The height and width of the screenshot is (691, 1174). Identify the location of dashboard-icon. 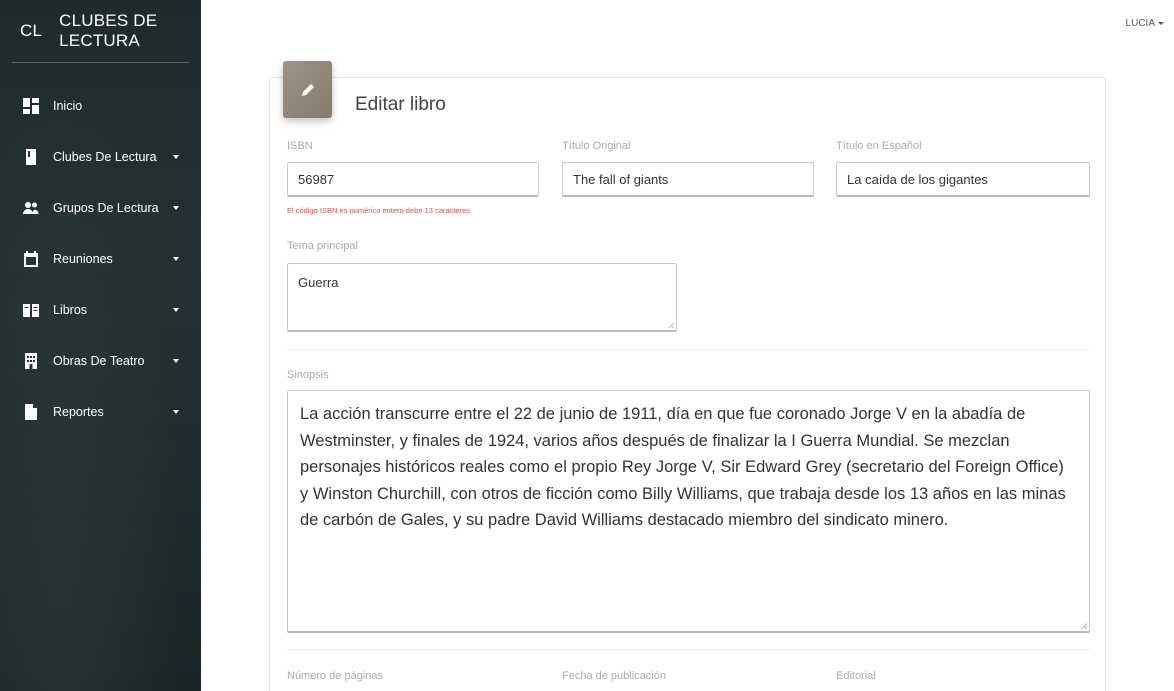
(31, 105).